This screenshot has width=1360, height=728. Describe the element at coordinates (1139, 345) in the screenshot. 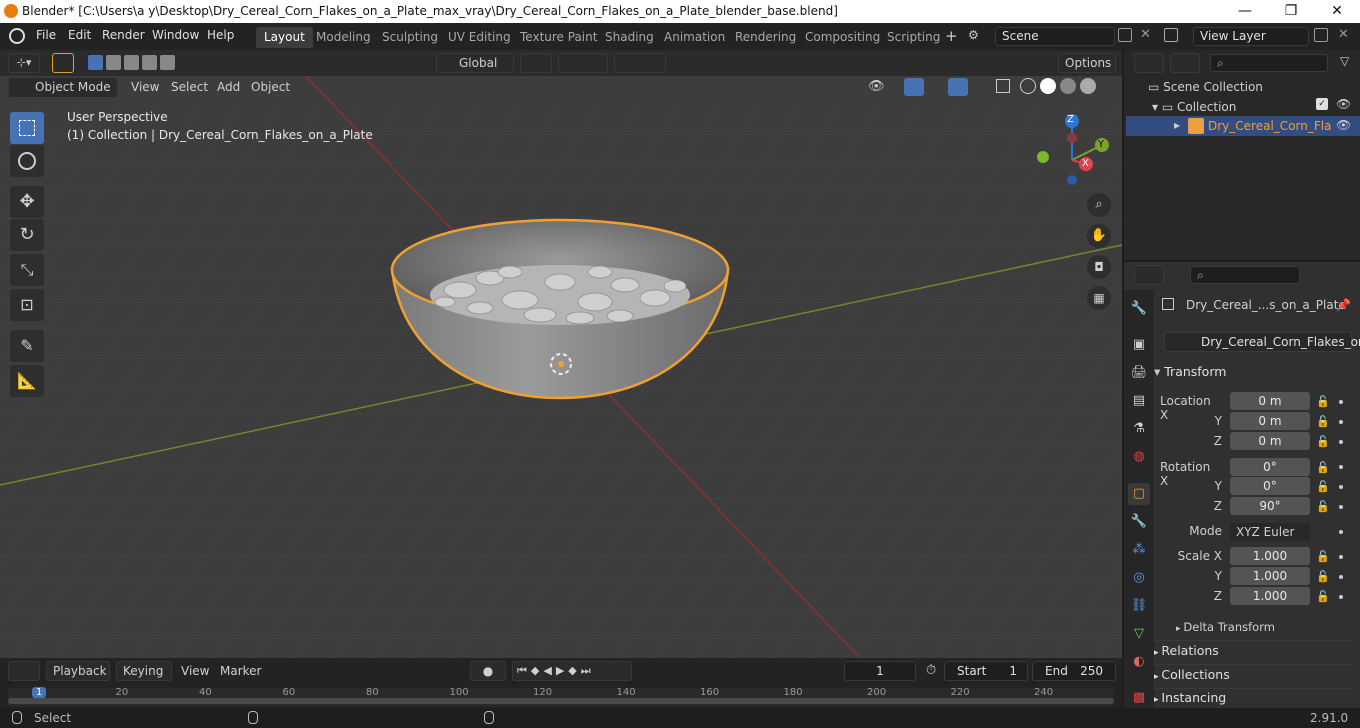

I see `render-tab-icon: ▣` at that location.